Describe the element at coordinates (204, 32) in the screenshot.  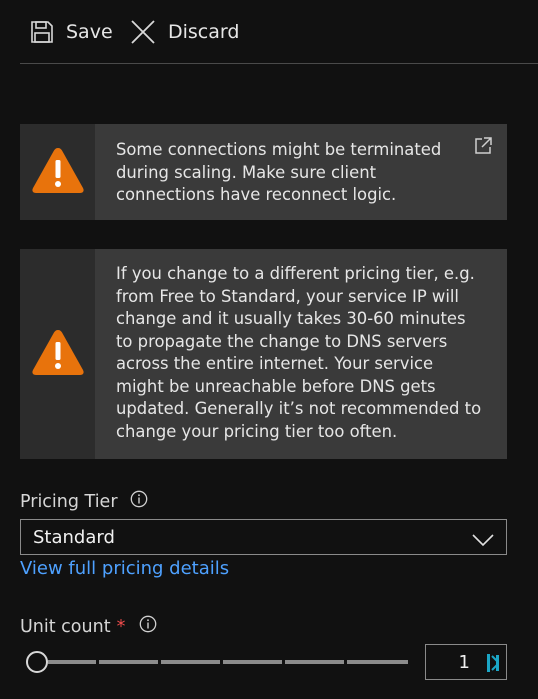
I see `discard-label: Discard` at that location.